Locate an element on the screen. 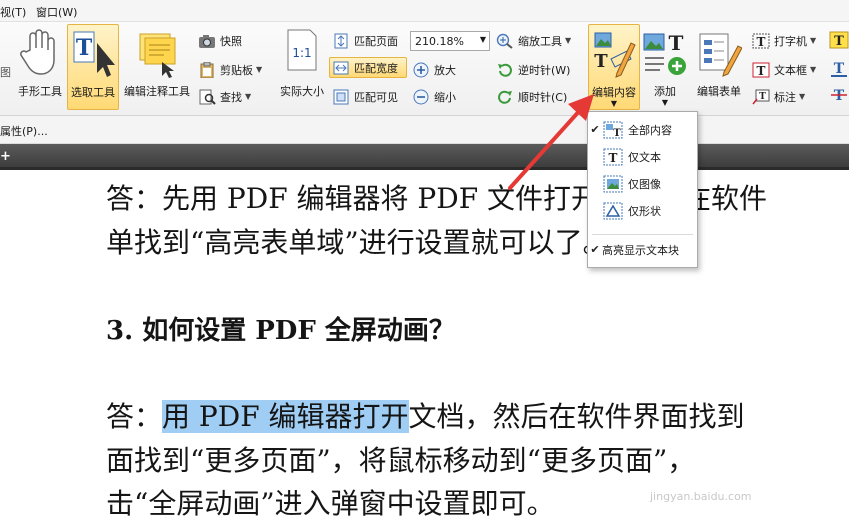 This screenshot has height=527, width=849. callout-button: T 标注 ▼ is located at coordinates (778, 96).